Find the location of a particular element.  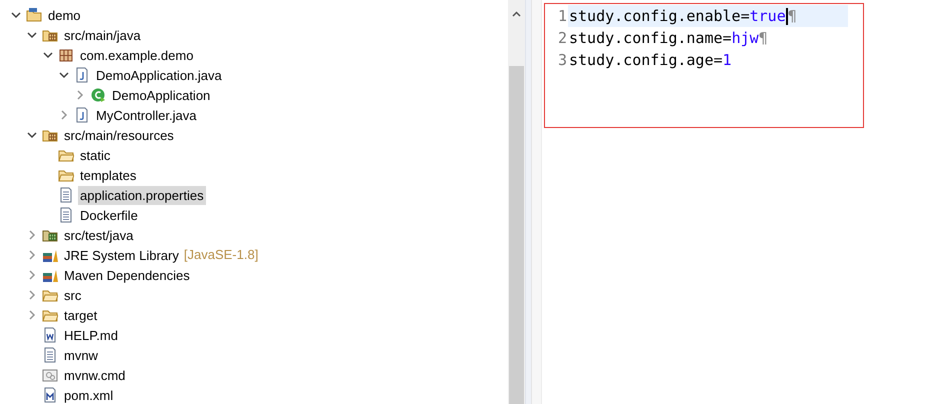

tree-item: src/main/java is located at coordinates (102, 35).